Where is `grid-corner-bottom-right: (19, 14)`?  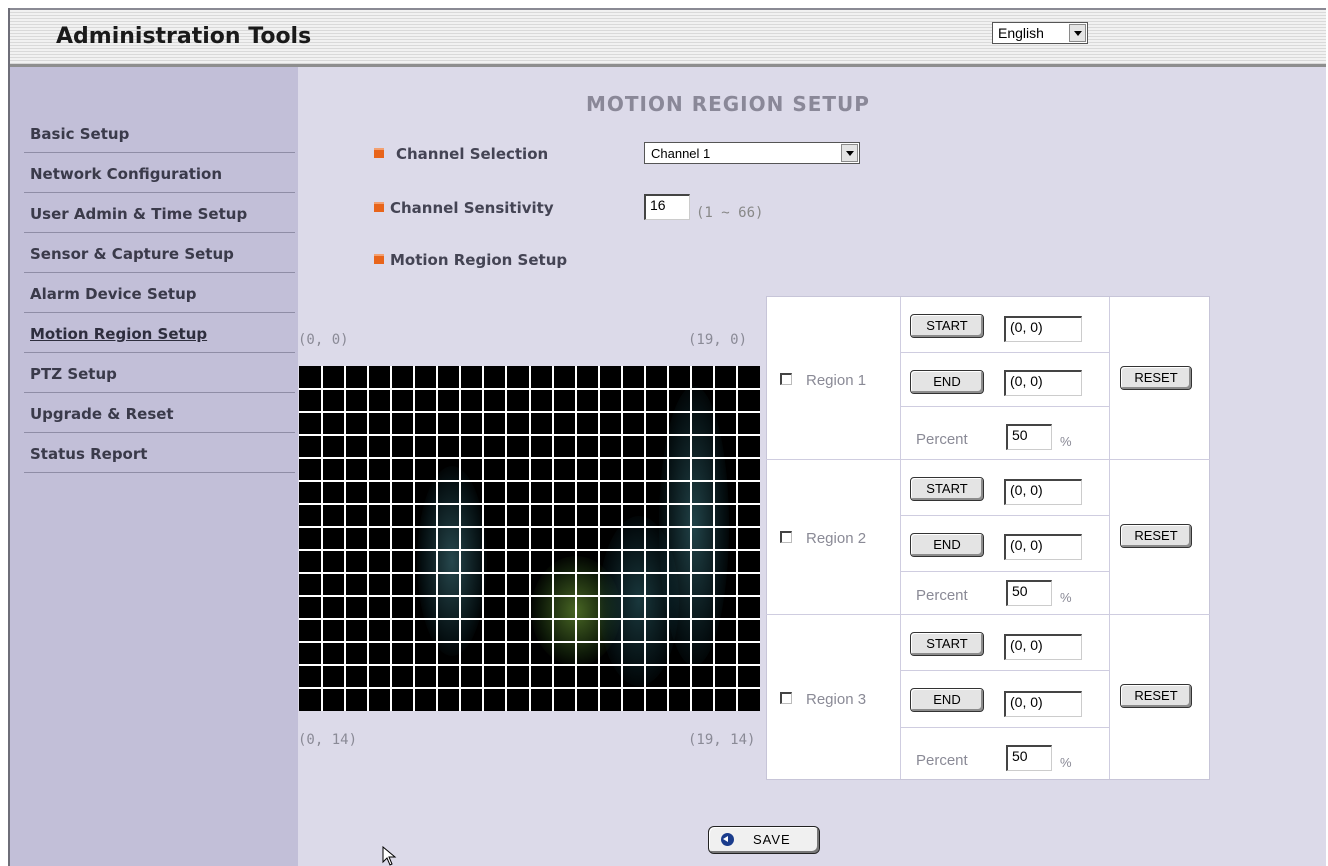
grid-corner-bottom-right: (19, 14) is located at coordinates (722, 740).